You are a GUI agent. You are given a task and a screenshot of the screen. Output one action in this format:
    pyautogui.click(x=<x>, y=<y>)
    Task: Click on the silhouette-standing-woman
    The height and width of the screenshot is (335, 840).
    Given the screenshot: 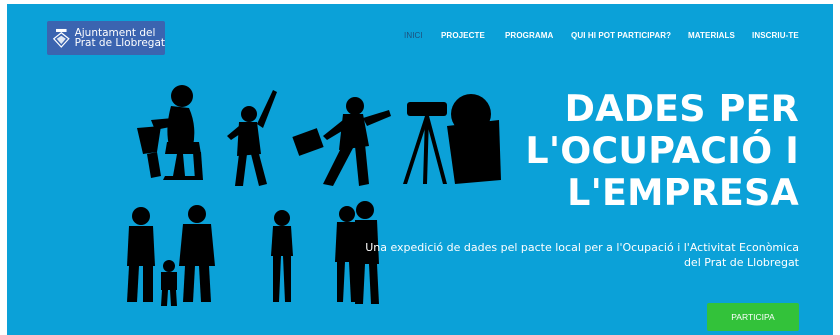 What is the action you would take?
    pyautogui.click(x=282, y=256)
    